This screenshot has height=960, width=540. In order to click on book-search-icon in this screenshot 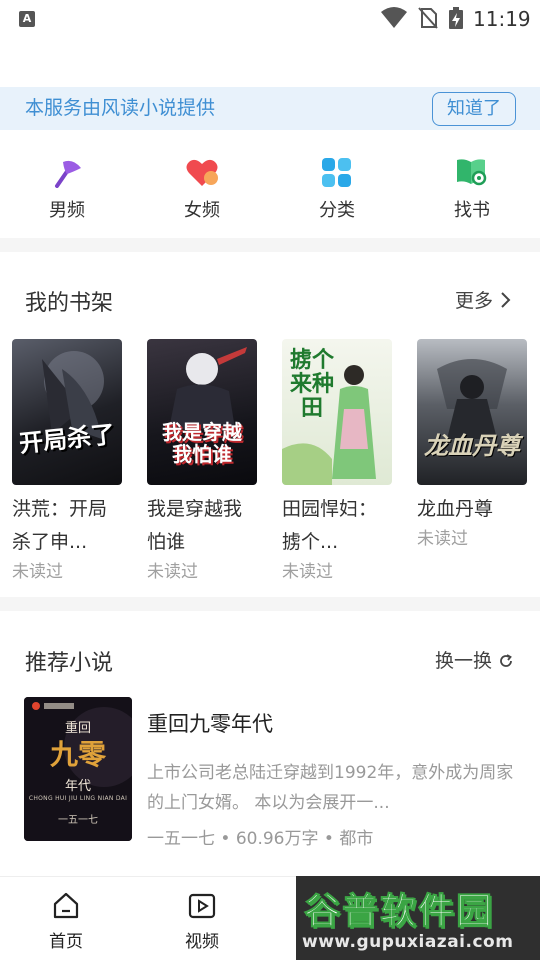, I will do `click(472, 172)`.